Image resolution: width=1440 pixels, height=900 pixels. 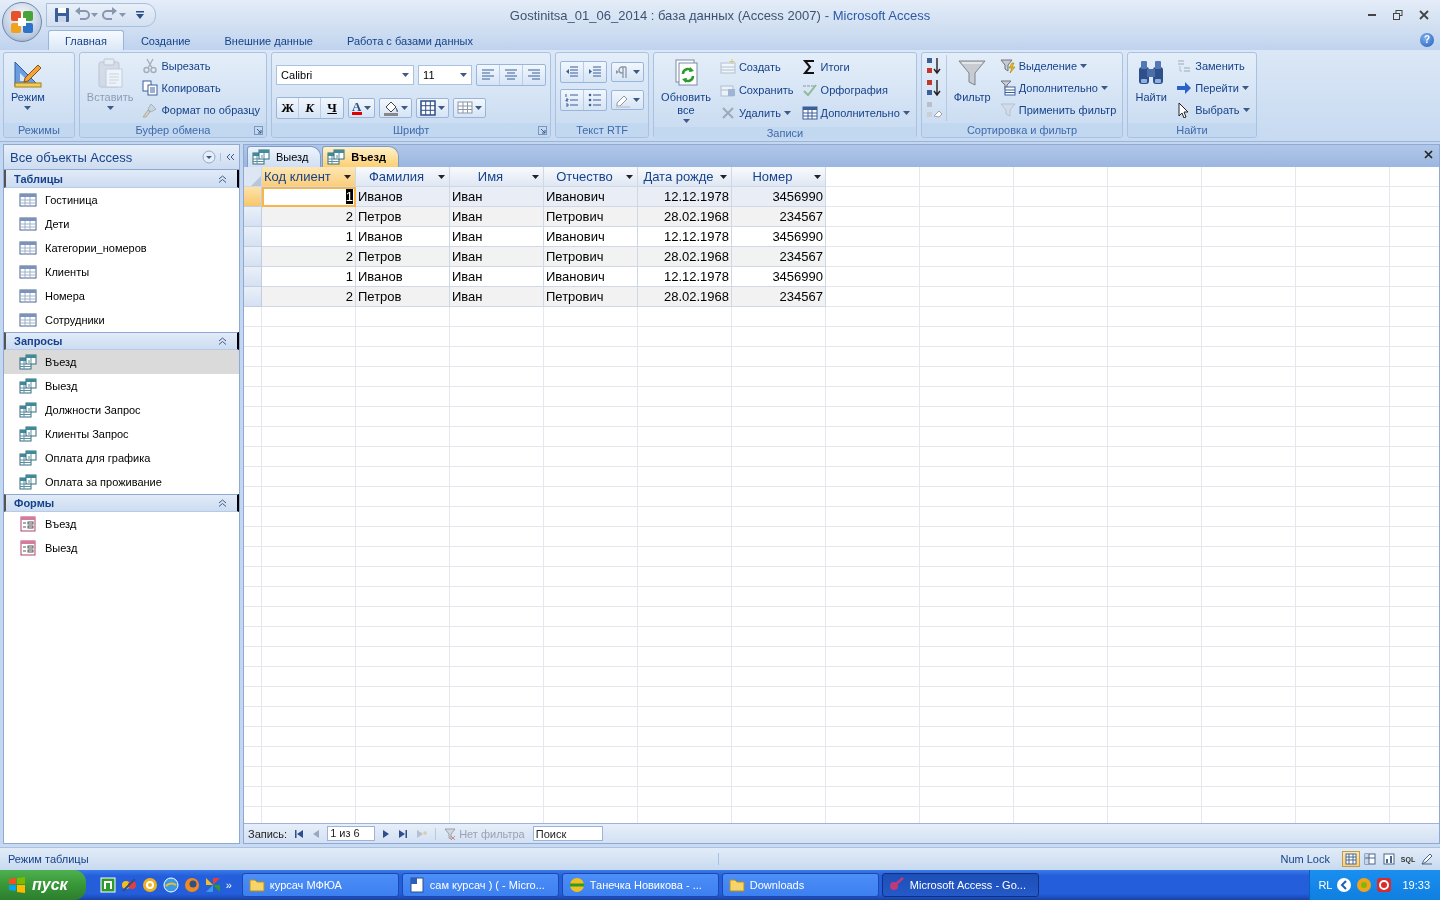 I want to click on ribbon-button: Выбрать, so click(x=1213, y=110).